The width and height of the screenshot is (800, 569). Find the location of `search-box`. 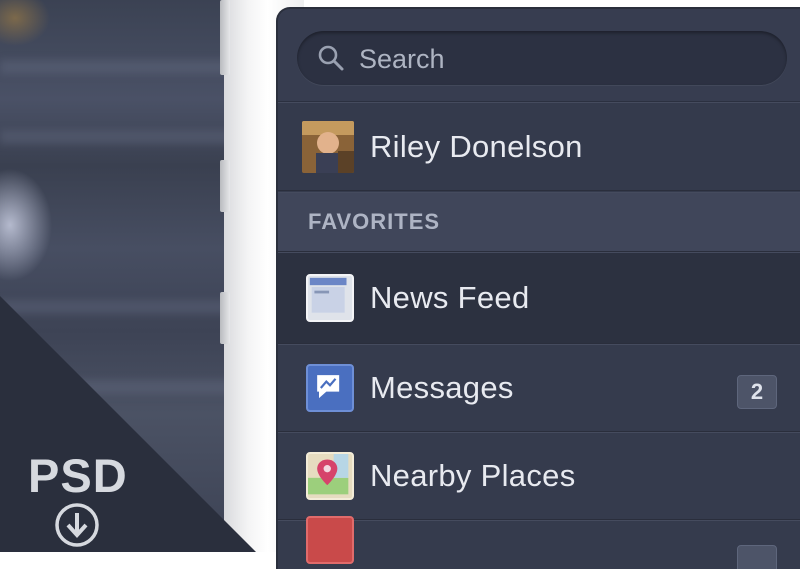

search-box is located at coordinates (542, 58).